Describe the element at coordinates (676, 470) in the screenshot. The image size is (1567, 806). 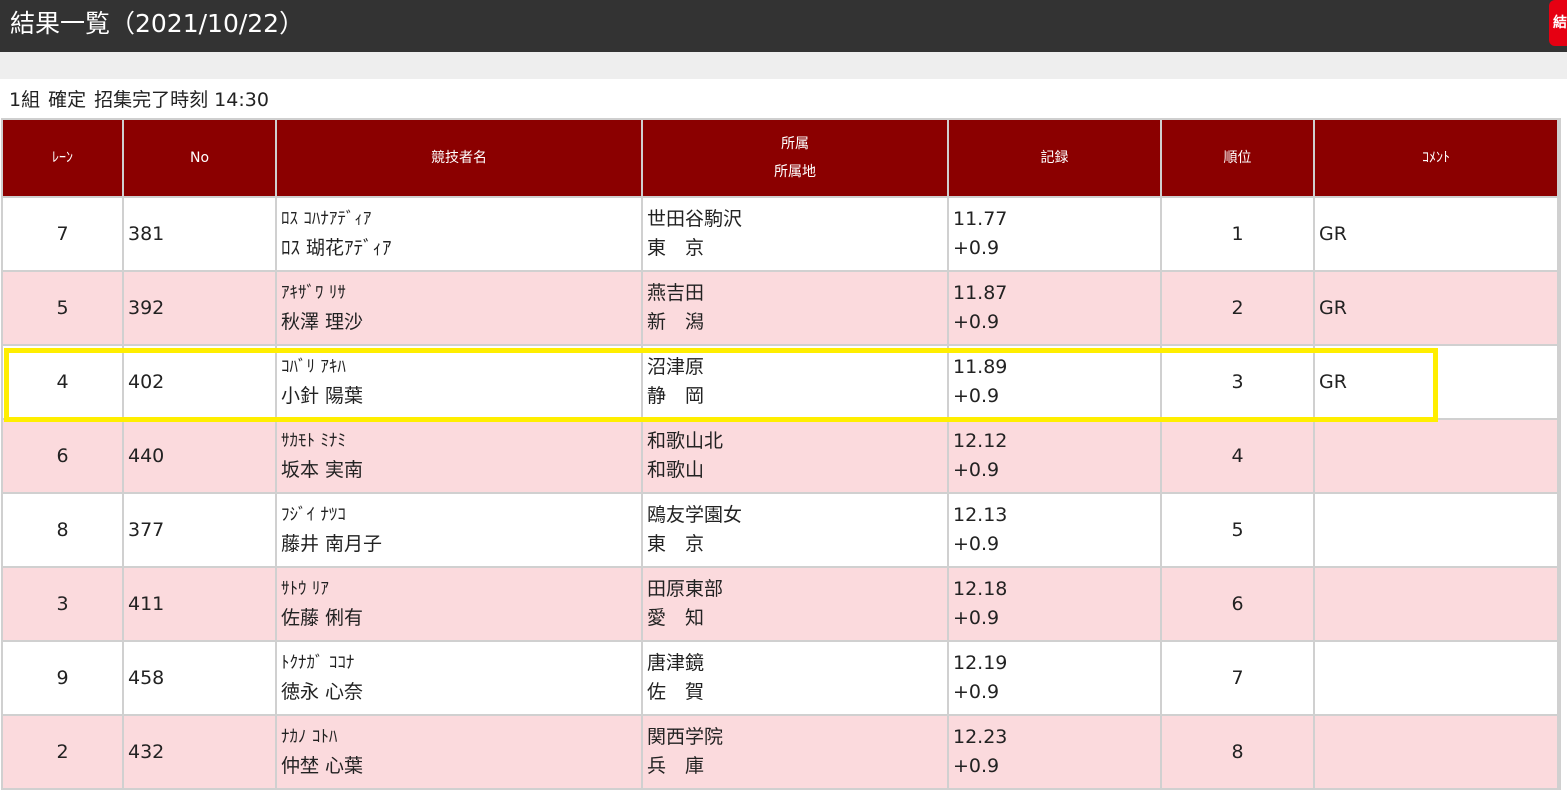
I see `team-region: 和歌山` at that location.